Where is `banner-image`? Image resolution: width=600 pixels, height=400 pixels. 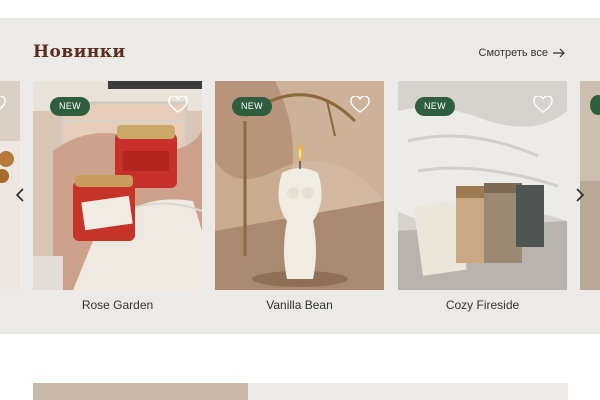 banner-image is located at coordinates (140, 391).